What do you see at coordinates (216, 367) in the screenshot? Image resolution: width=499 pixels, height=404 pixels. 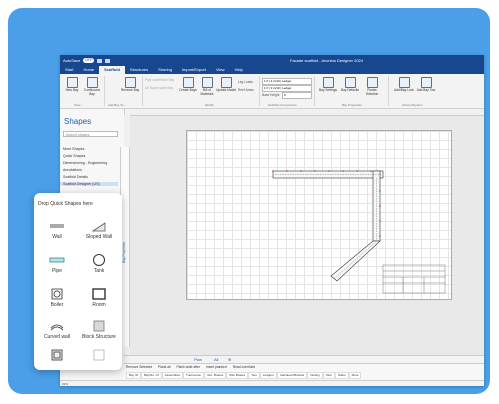 I see `insert-planked-button: Insert planked` at bounding box center [216, 367].